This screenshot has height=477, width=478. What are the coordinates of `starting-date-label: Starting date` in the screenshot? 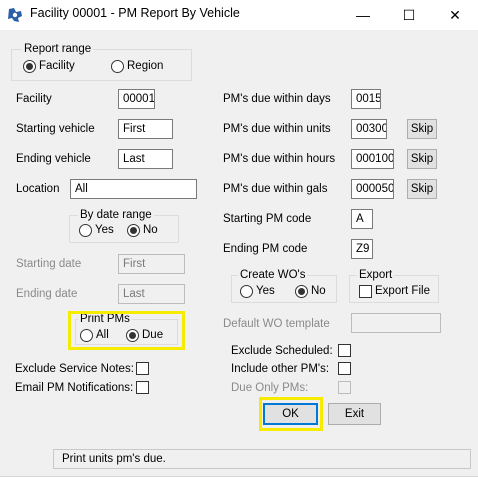 It's located at (49, 264).